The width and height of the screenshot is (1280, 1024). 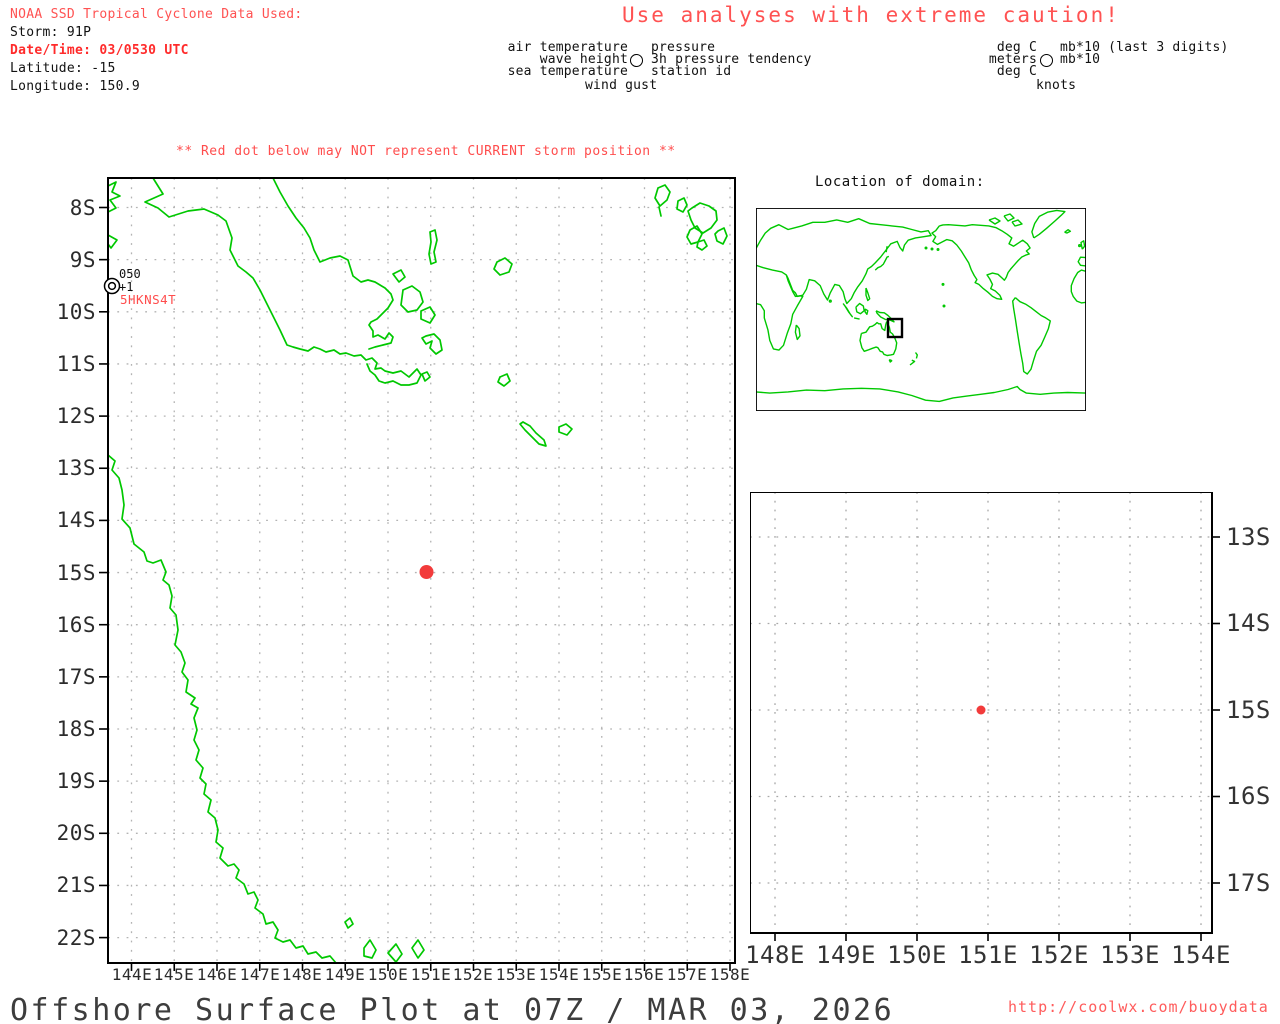 I want to click on sulawesi, so click(x=866, y=312).